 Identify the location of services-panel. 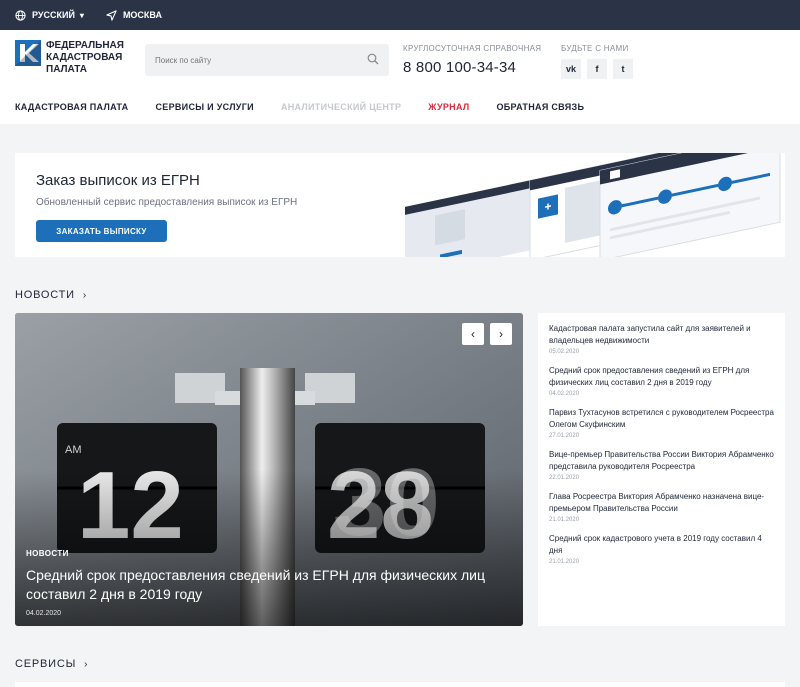
(400, 684).